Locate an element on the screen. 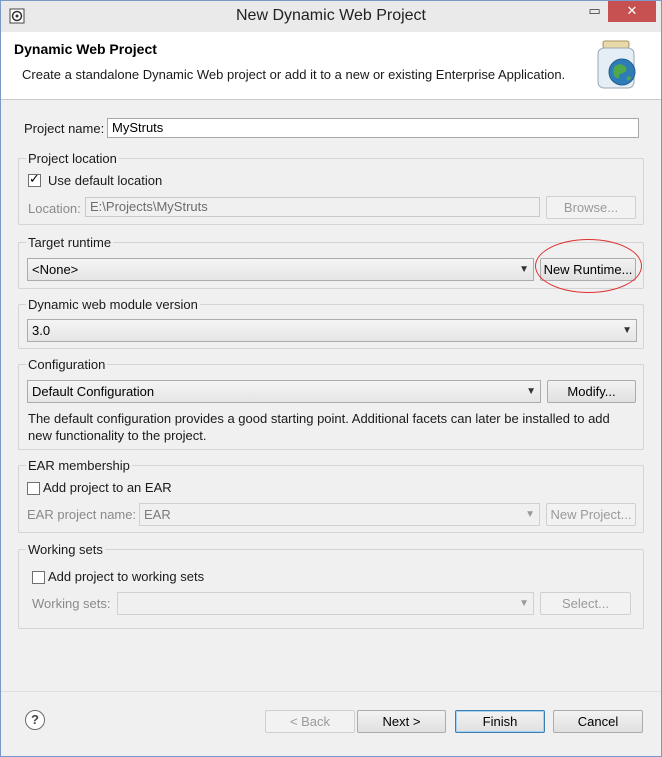 The image size is (662, 757). add-to-working-sets-label: Add project to working sets is located at coordinates (126, 576).